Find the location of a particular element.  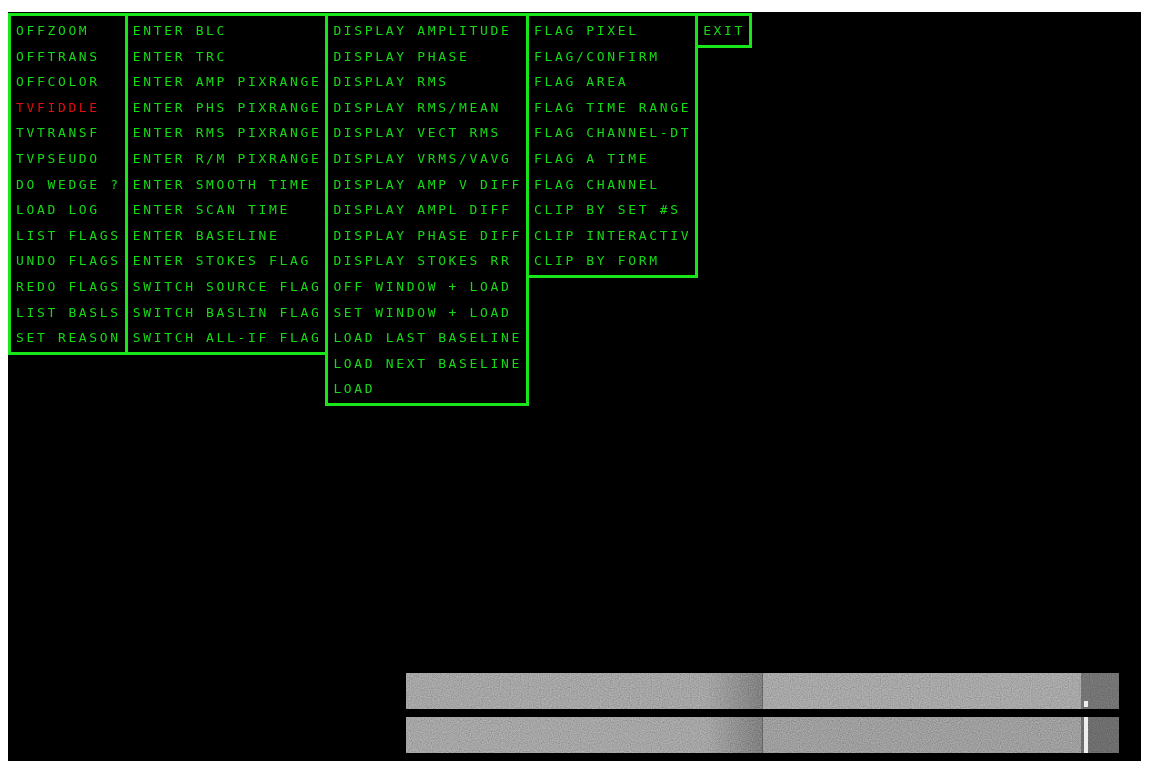

menu-item: DISPLAY STOKES RR is located at coordinates (427, 261).